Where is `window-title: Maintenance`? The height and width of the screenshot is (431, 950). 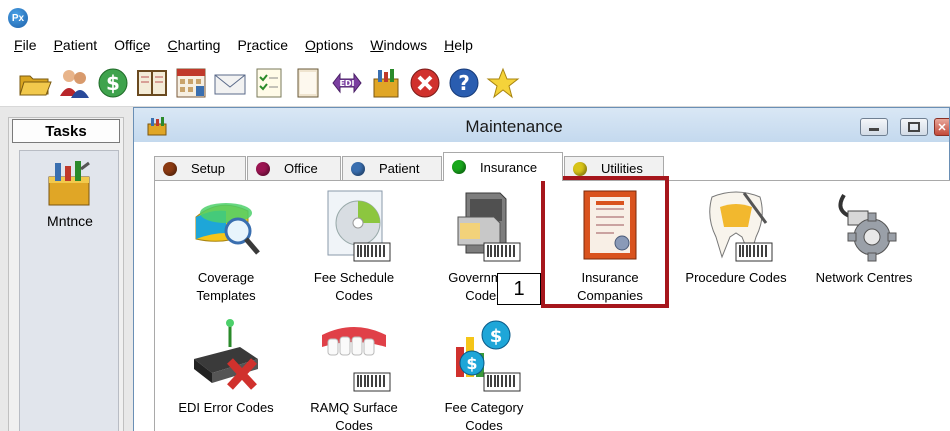 window-title: Maintenance is located at coordinates (514, 126).